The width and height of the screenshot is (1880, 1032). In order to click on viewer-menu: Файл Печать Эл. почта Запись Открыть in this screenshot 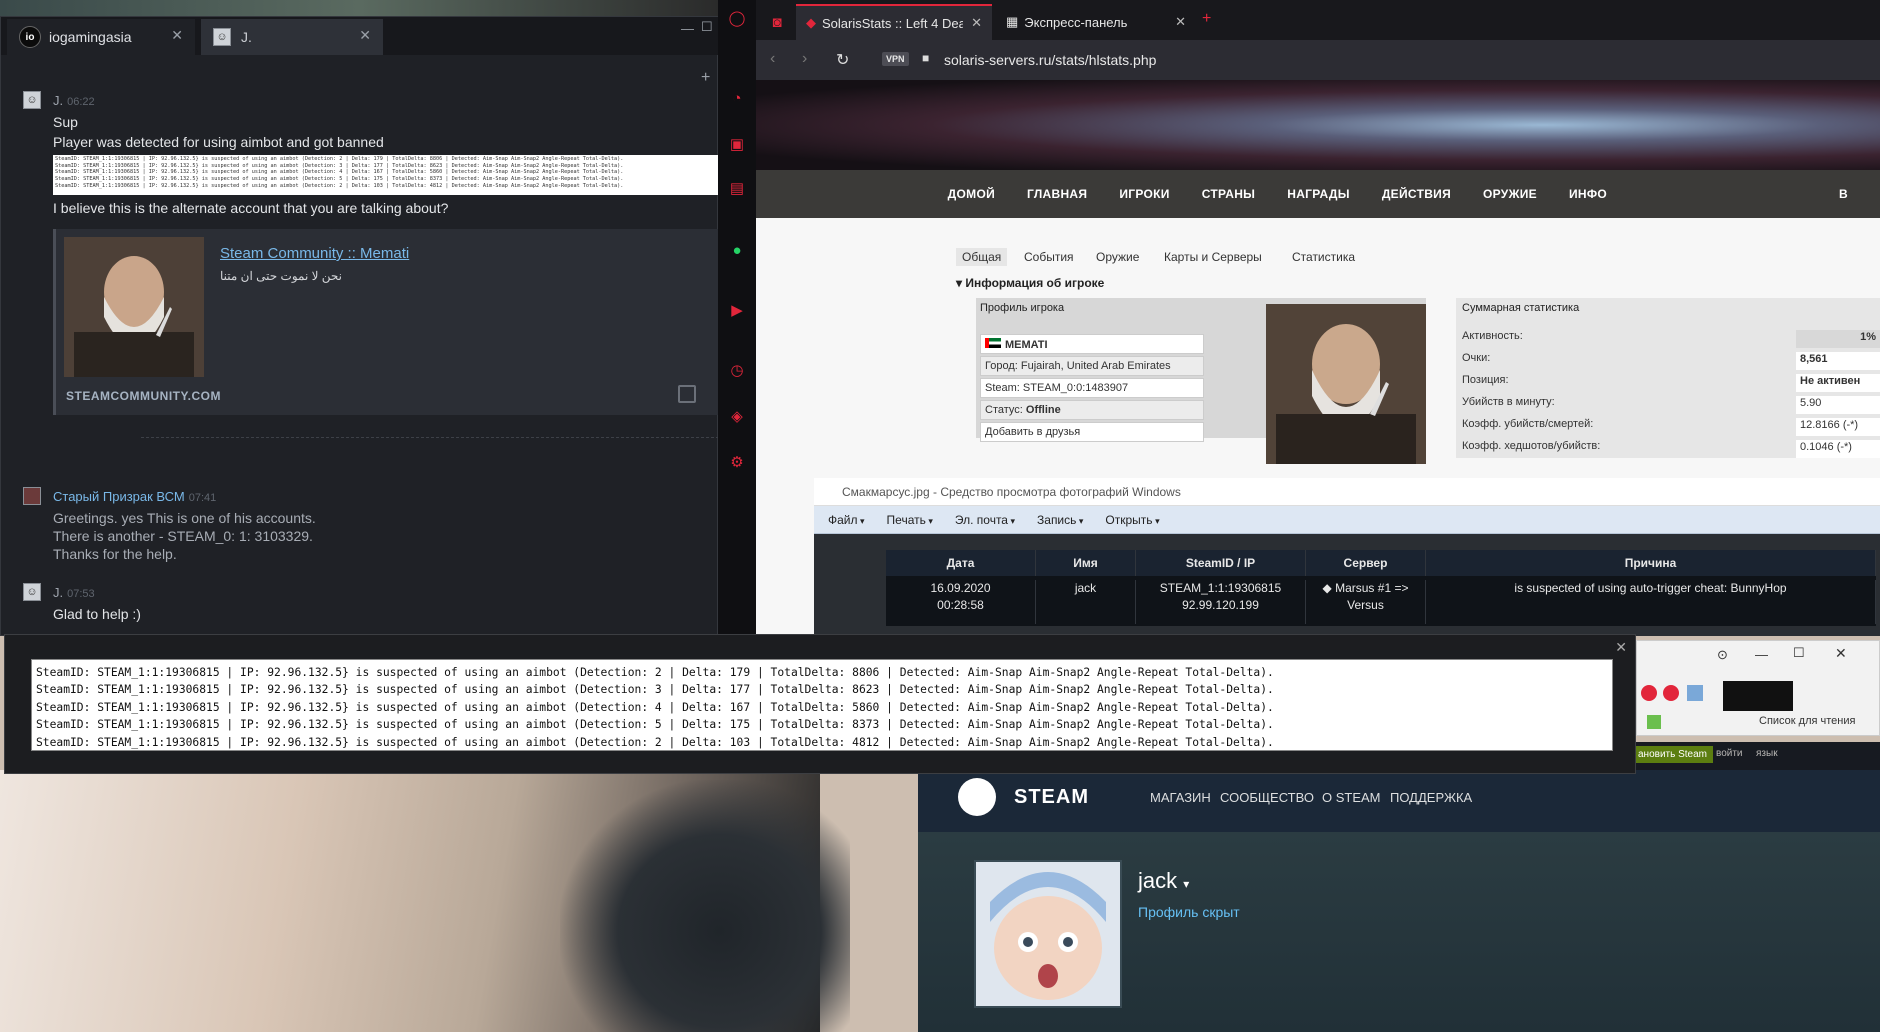, I will do `click(1347, 520)`.